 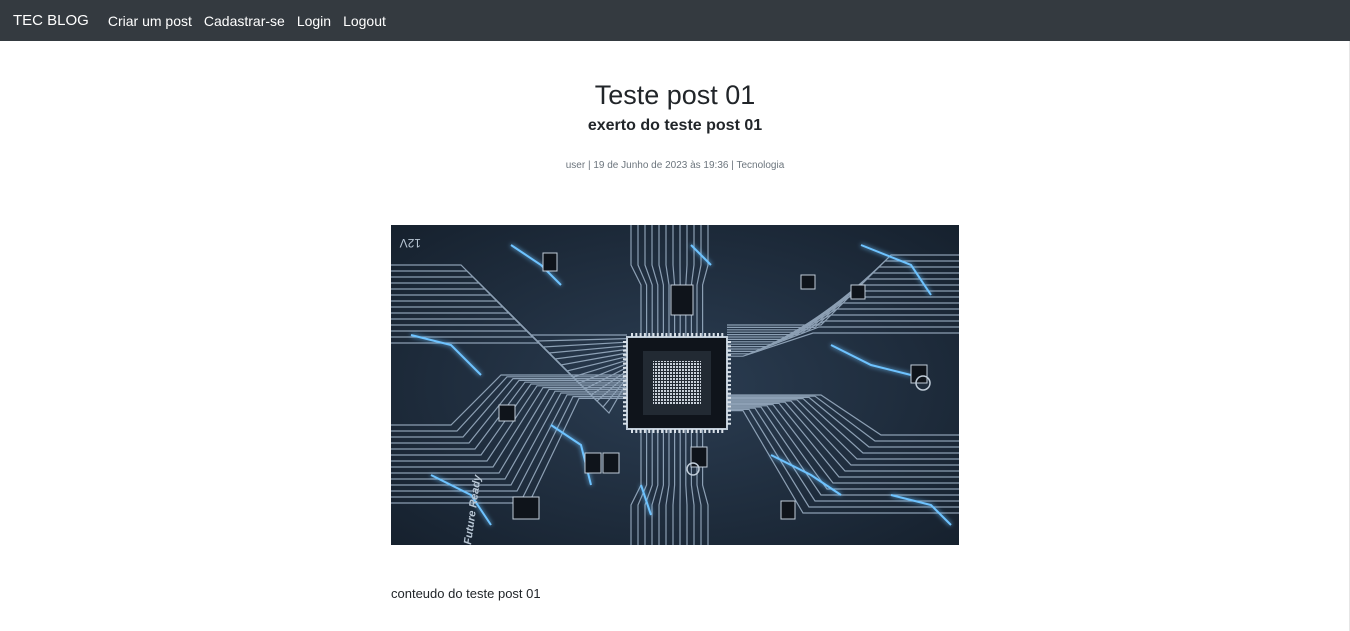 What do you see at coordinates (364, 21) in the screenshot?
I see `nav-link-logout: Logout` at bounding box center [364, 21].